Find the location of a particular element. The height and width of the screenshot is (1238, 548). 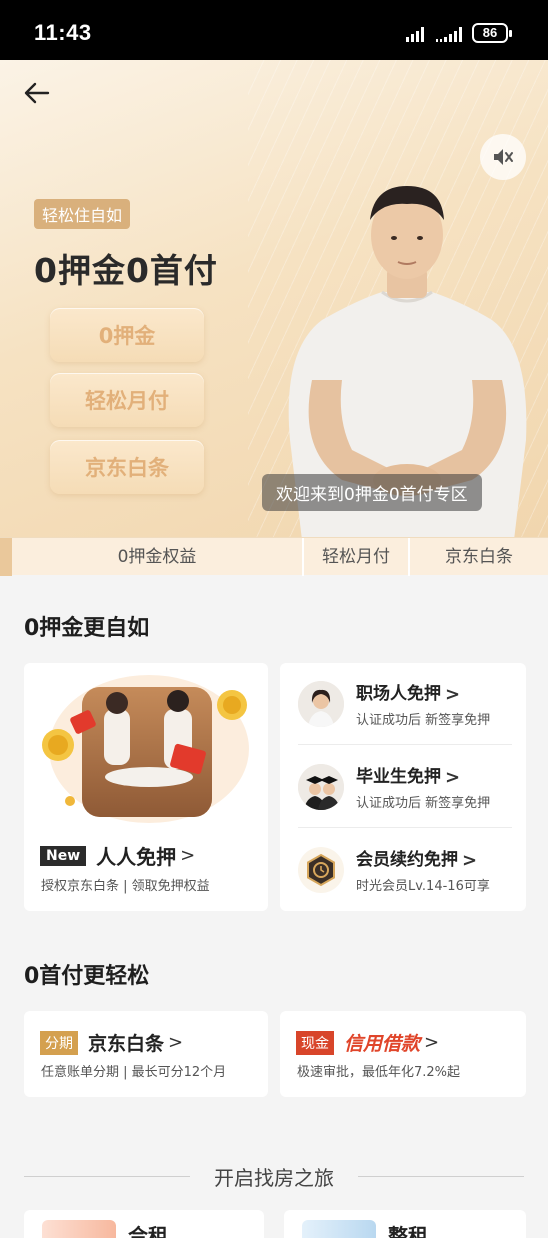

tab-deposit-rights: 0押金权益 is located at coordinates (157, 557).